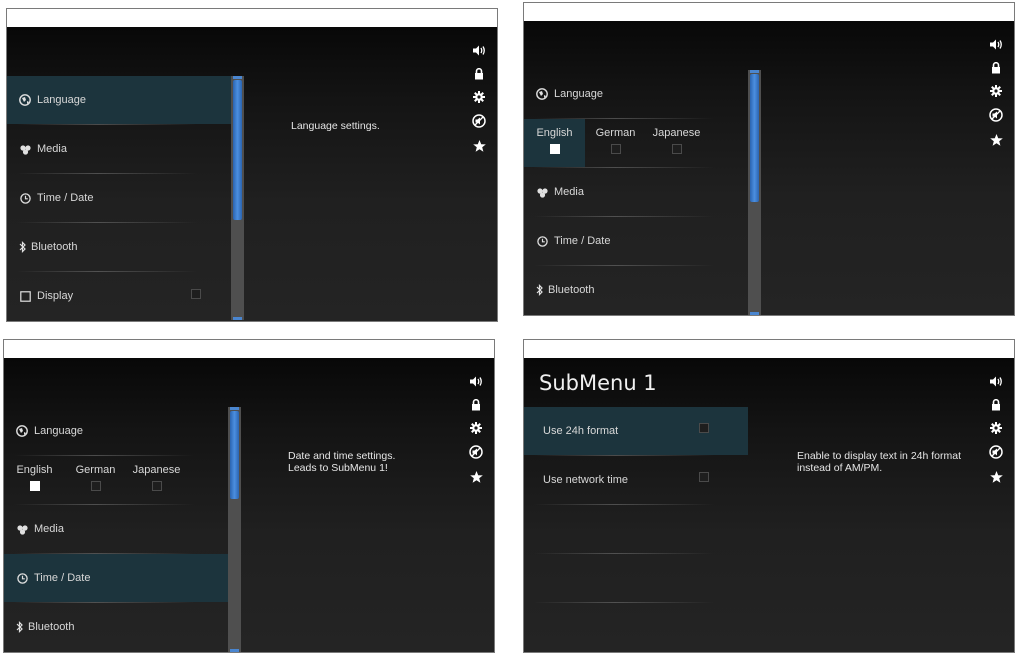  Describe the element at coordinates (578, 94) in the screenshot. I see `menu-item-label: Language` at that location.